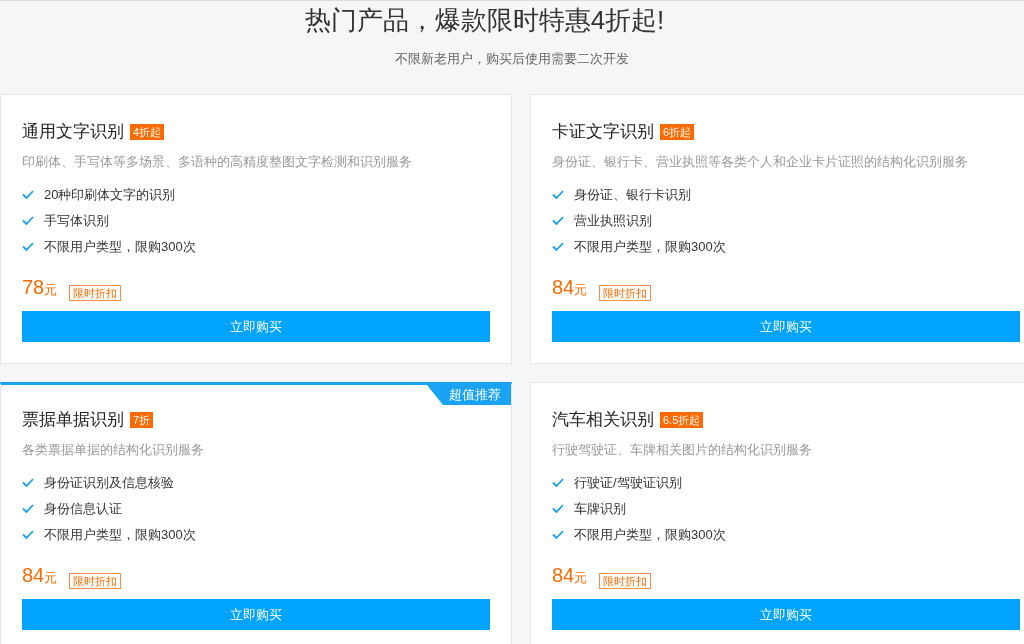 The width and height of the screenshot is (1024, 644). I want to click on feature-text: 身份信息认证, so click(83, 509).